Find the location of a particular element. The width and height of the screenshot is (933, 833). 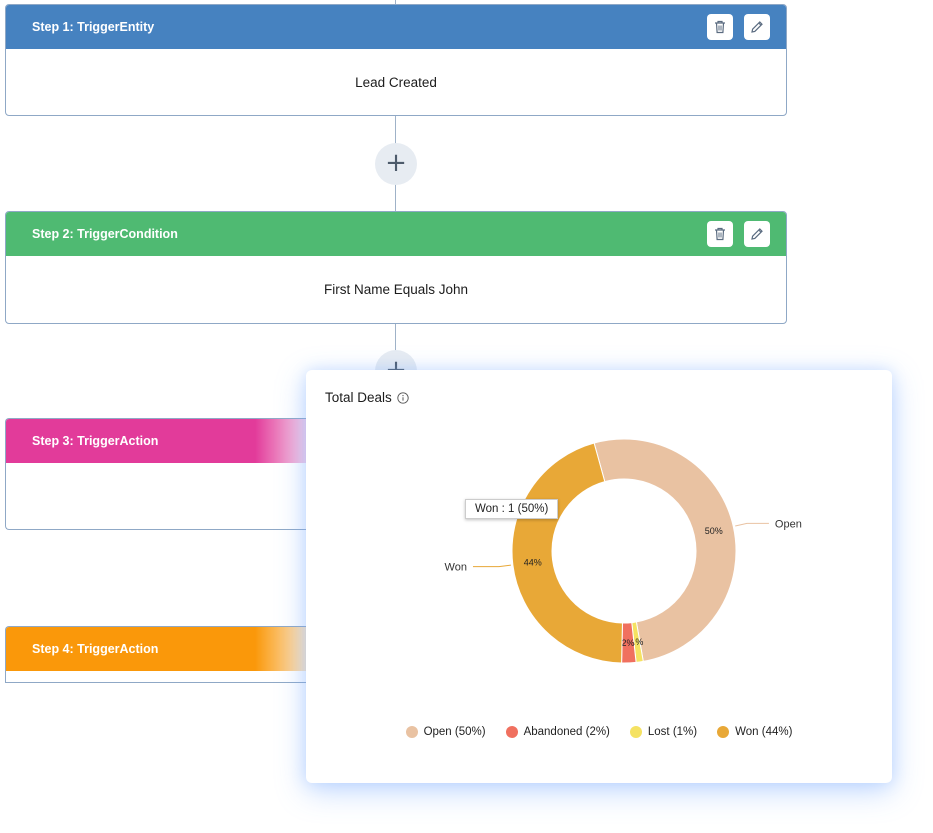

legend-label: Open (50%) is located at coordinates (454, 732).